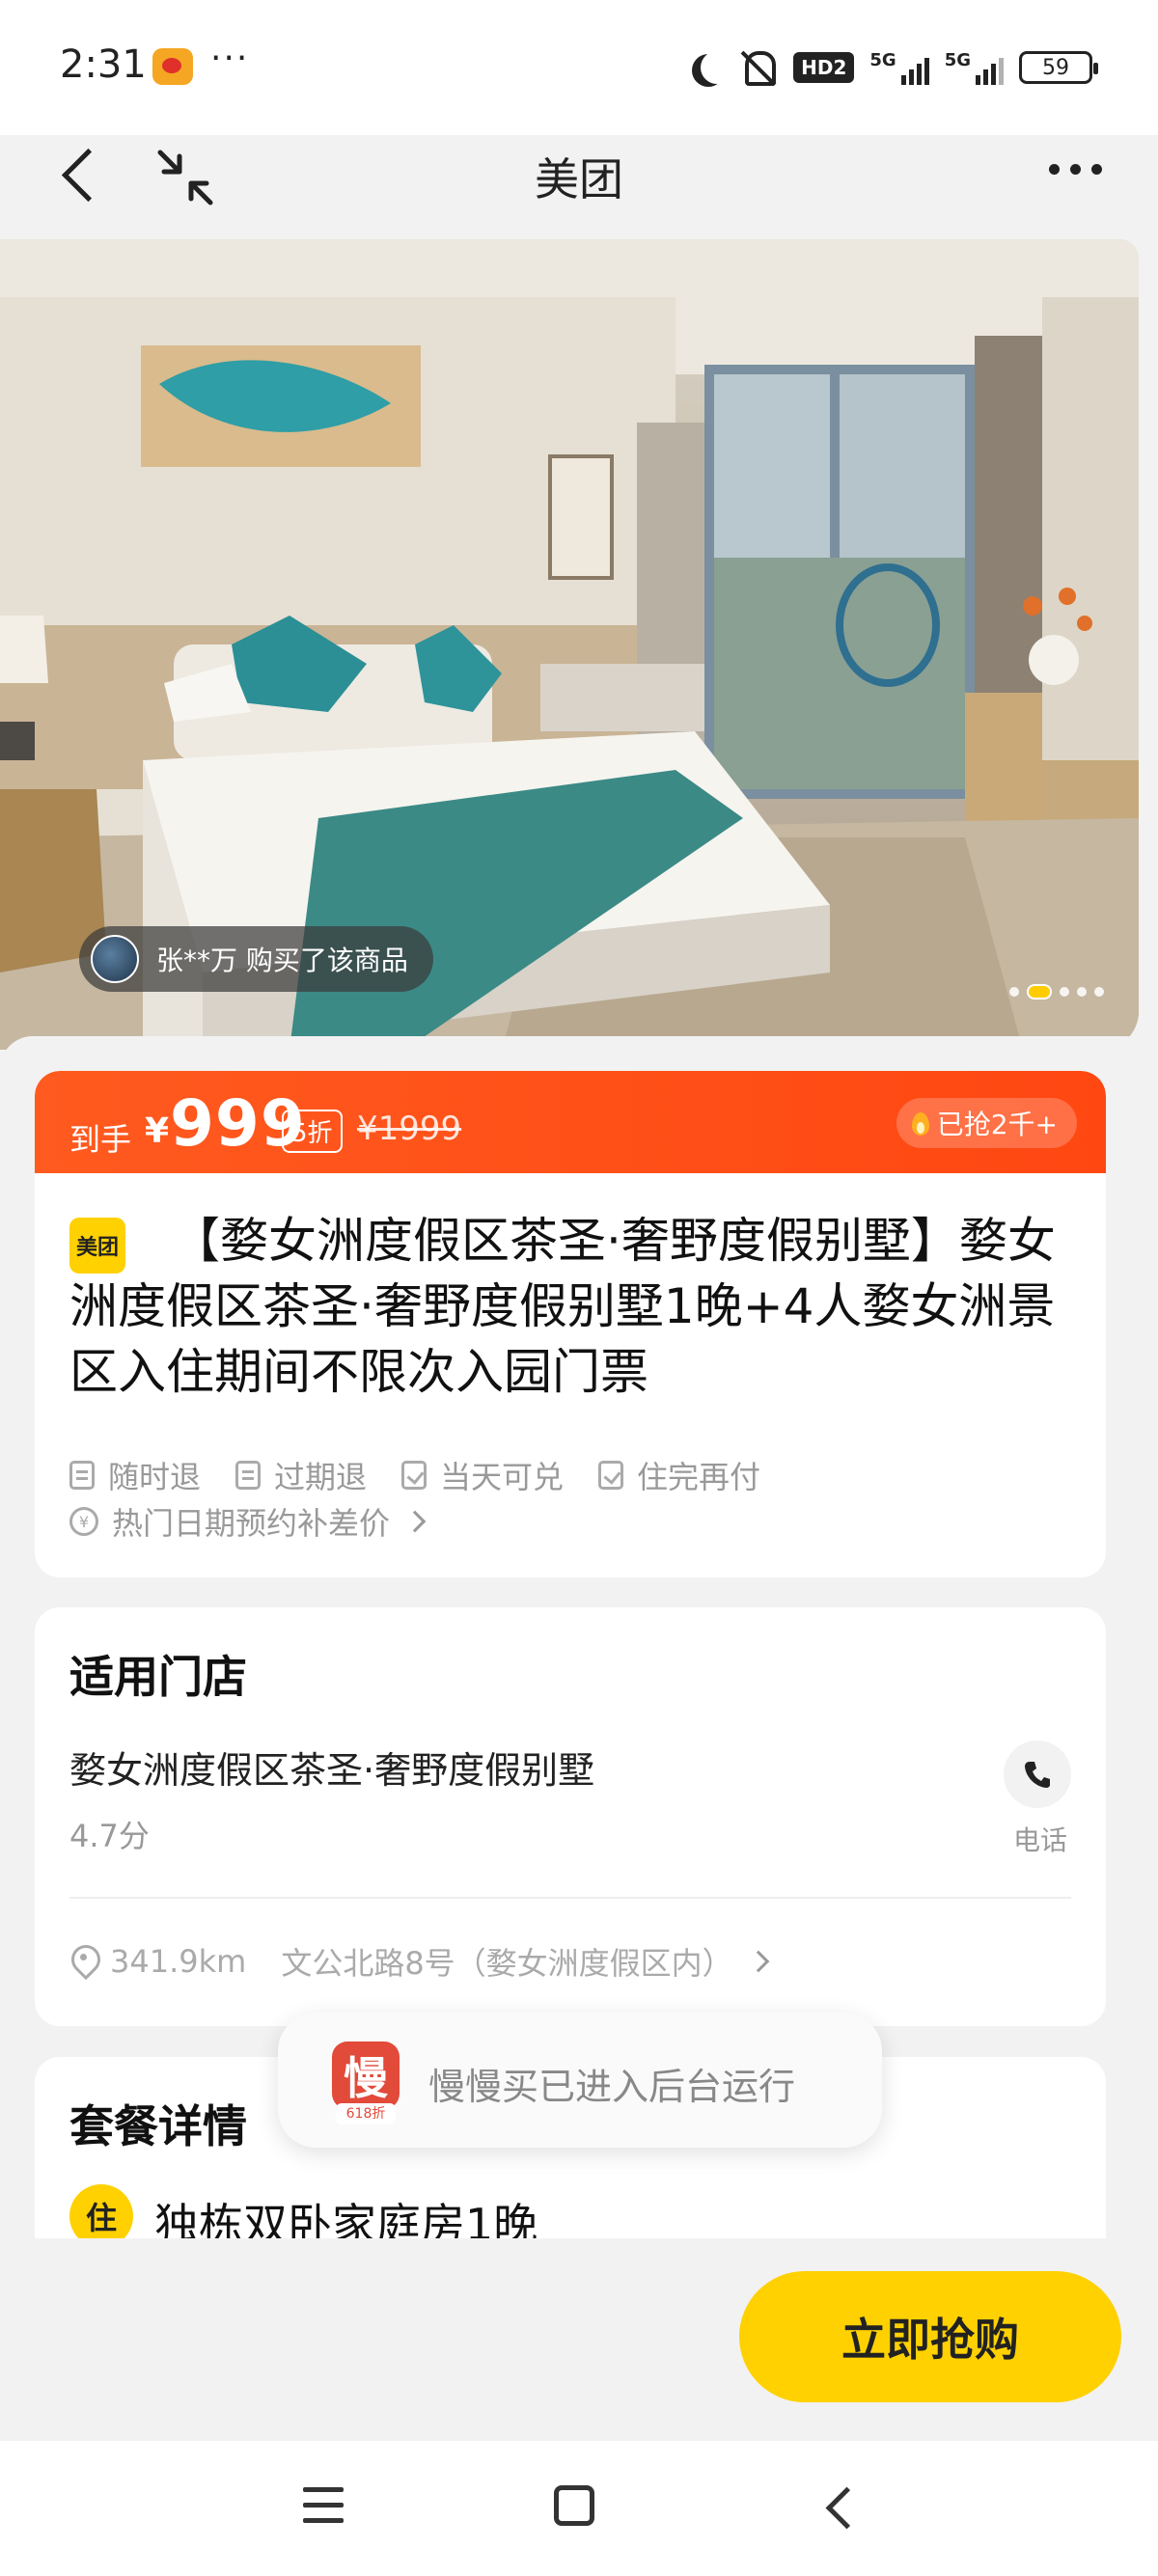 The width and height of the screenshot is (1158, 2576). Describe the element at coordinates (109, 1836) in the screenshot. I see `store-rating: 4.7分` at that location.